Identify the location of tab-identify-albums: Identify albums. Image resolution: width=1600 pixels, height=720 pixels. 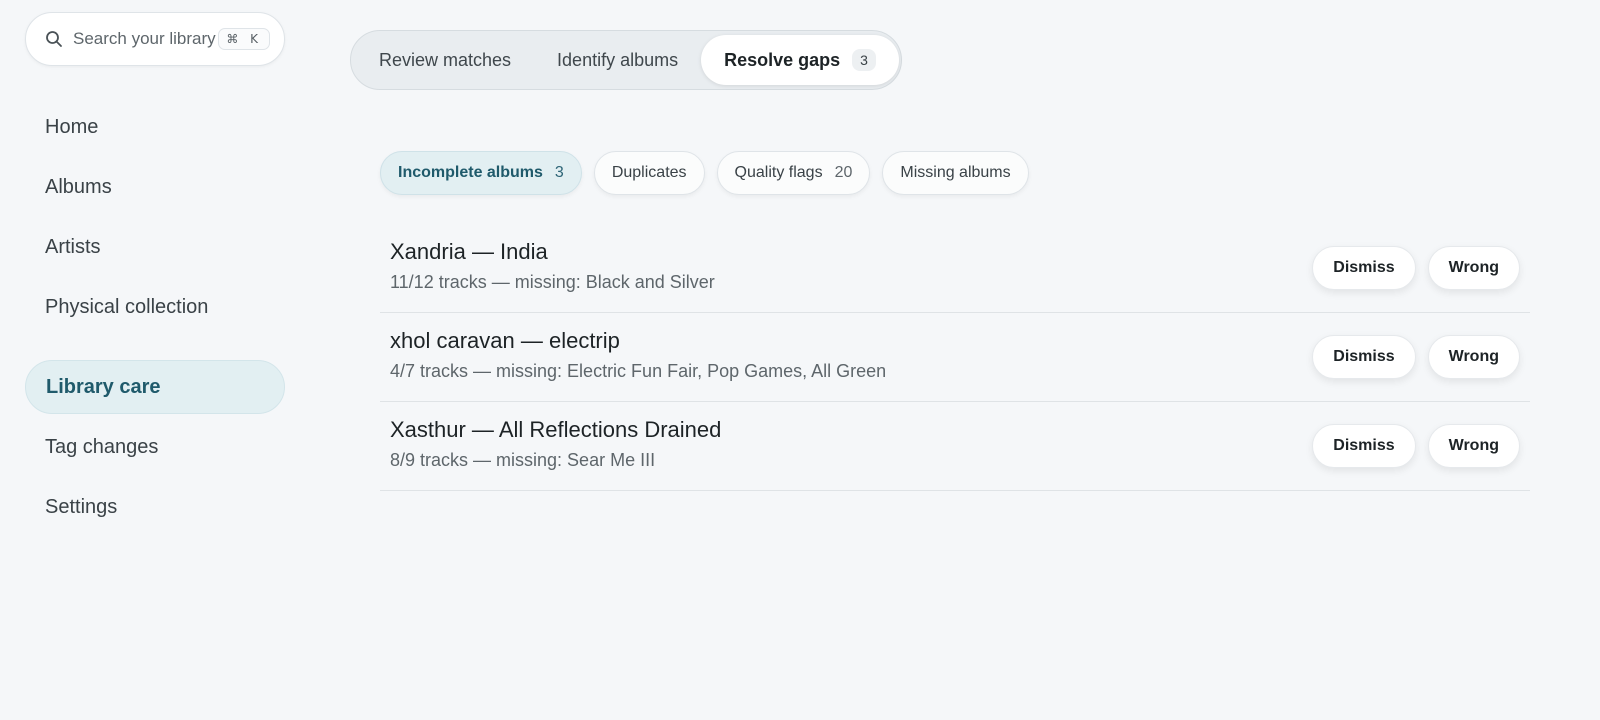
(617, 60).